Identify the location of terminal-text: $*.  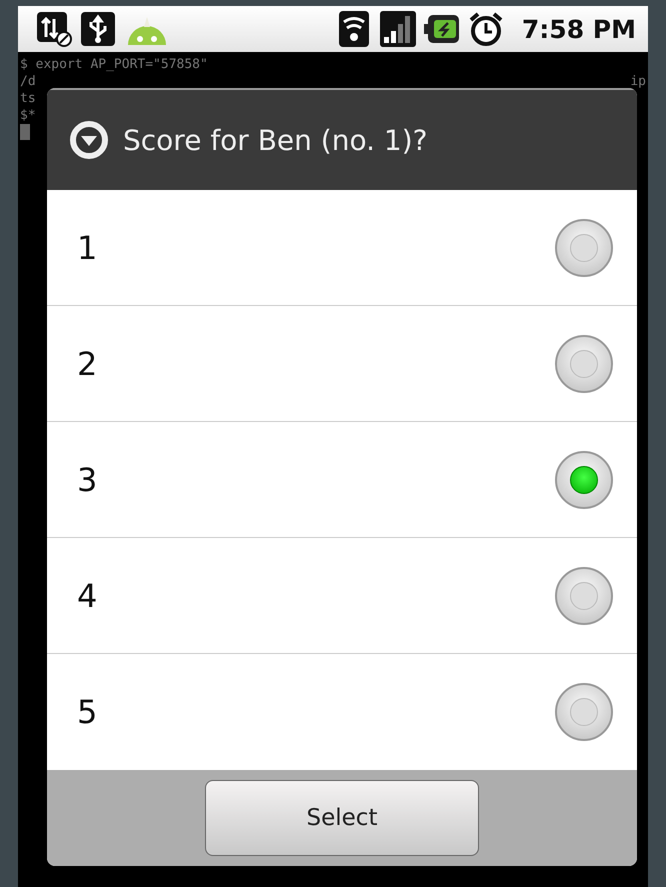
(28, 115).